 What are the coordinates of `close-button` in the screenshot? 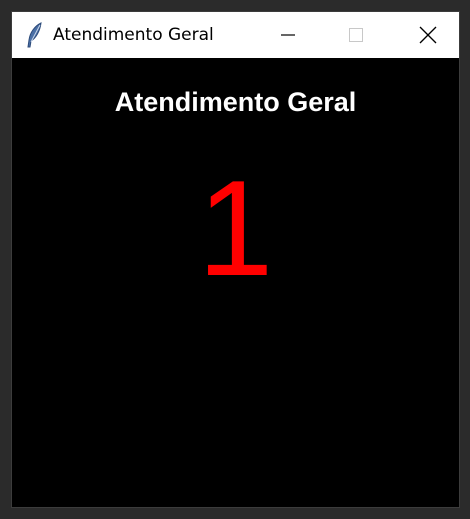 It's located at (428, 35).